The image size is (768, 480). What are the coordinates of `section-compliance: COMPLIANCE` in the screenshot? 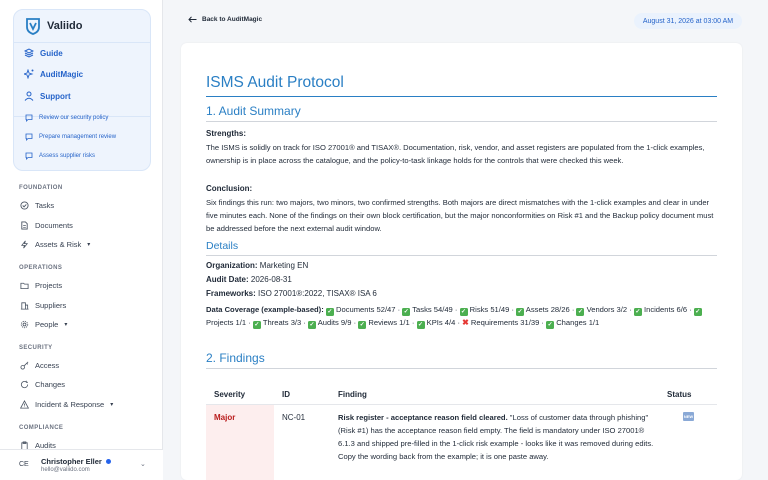 It's located at (41, 428).